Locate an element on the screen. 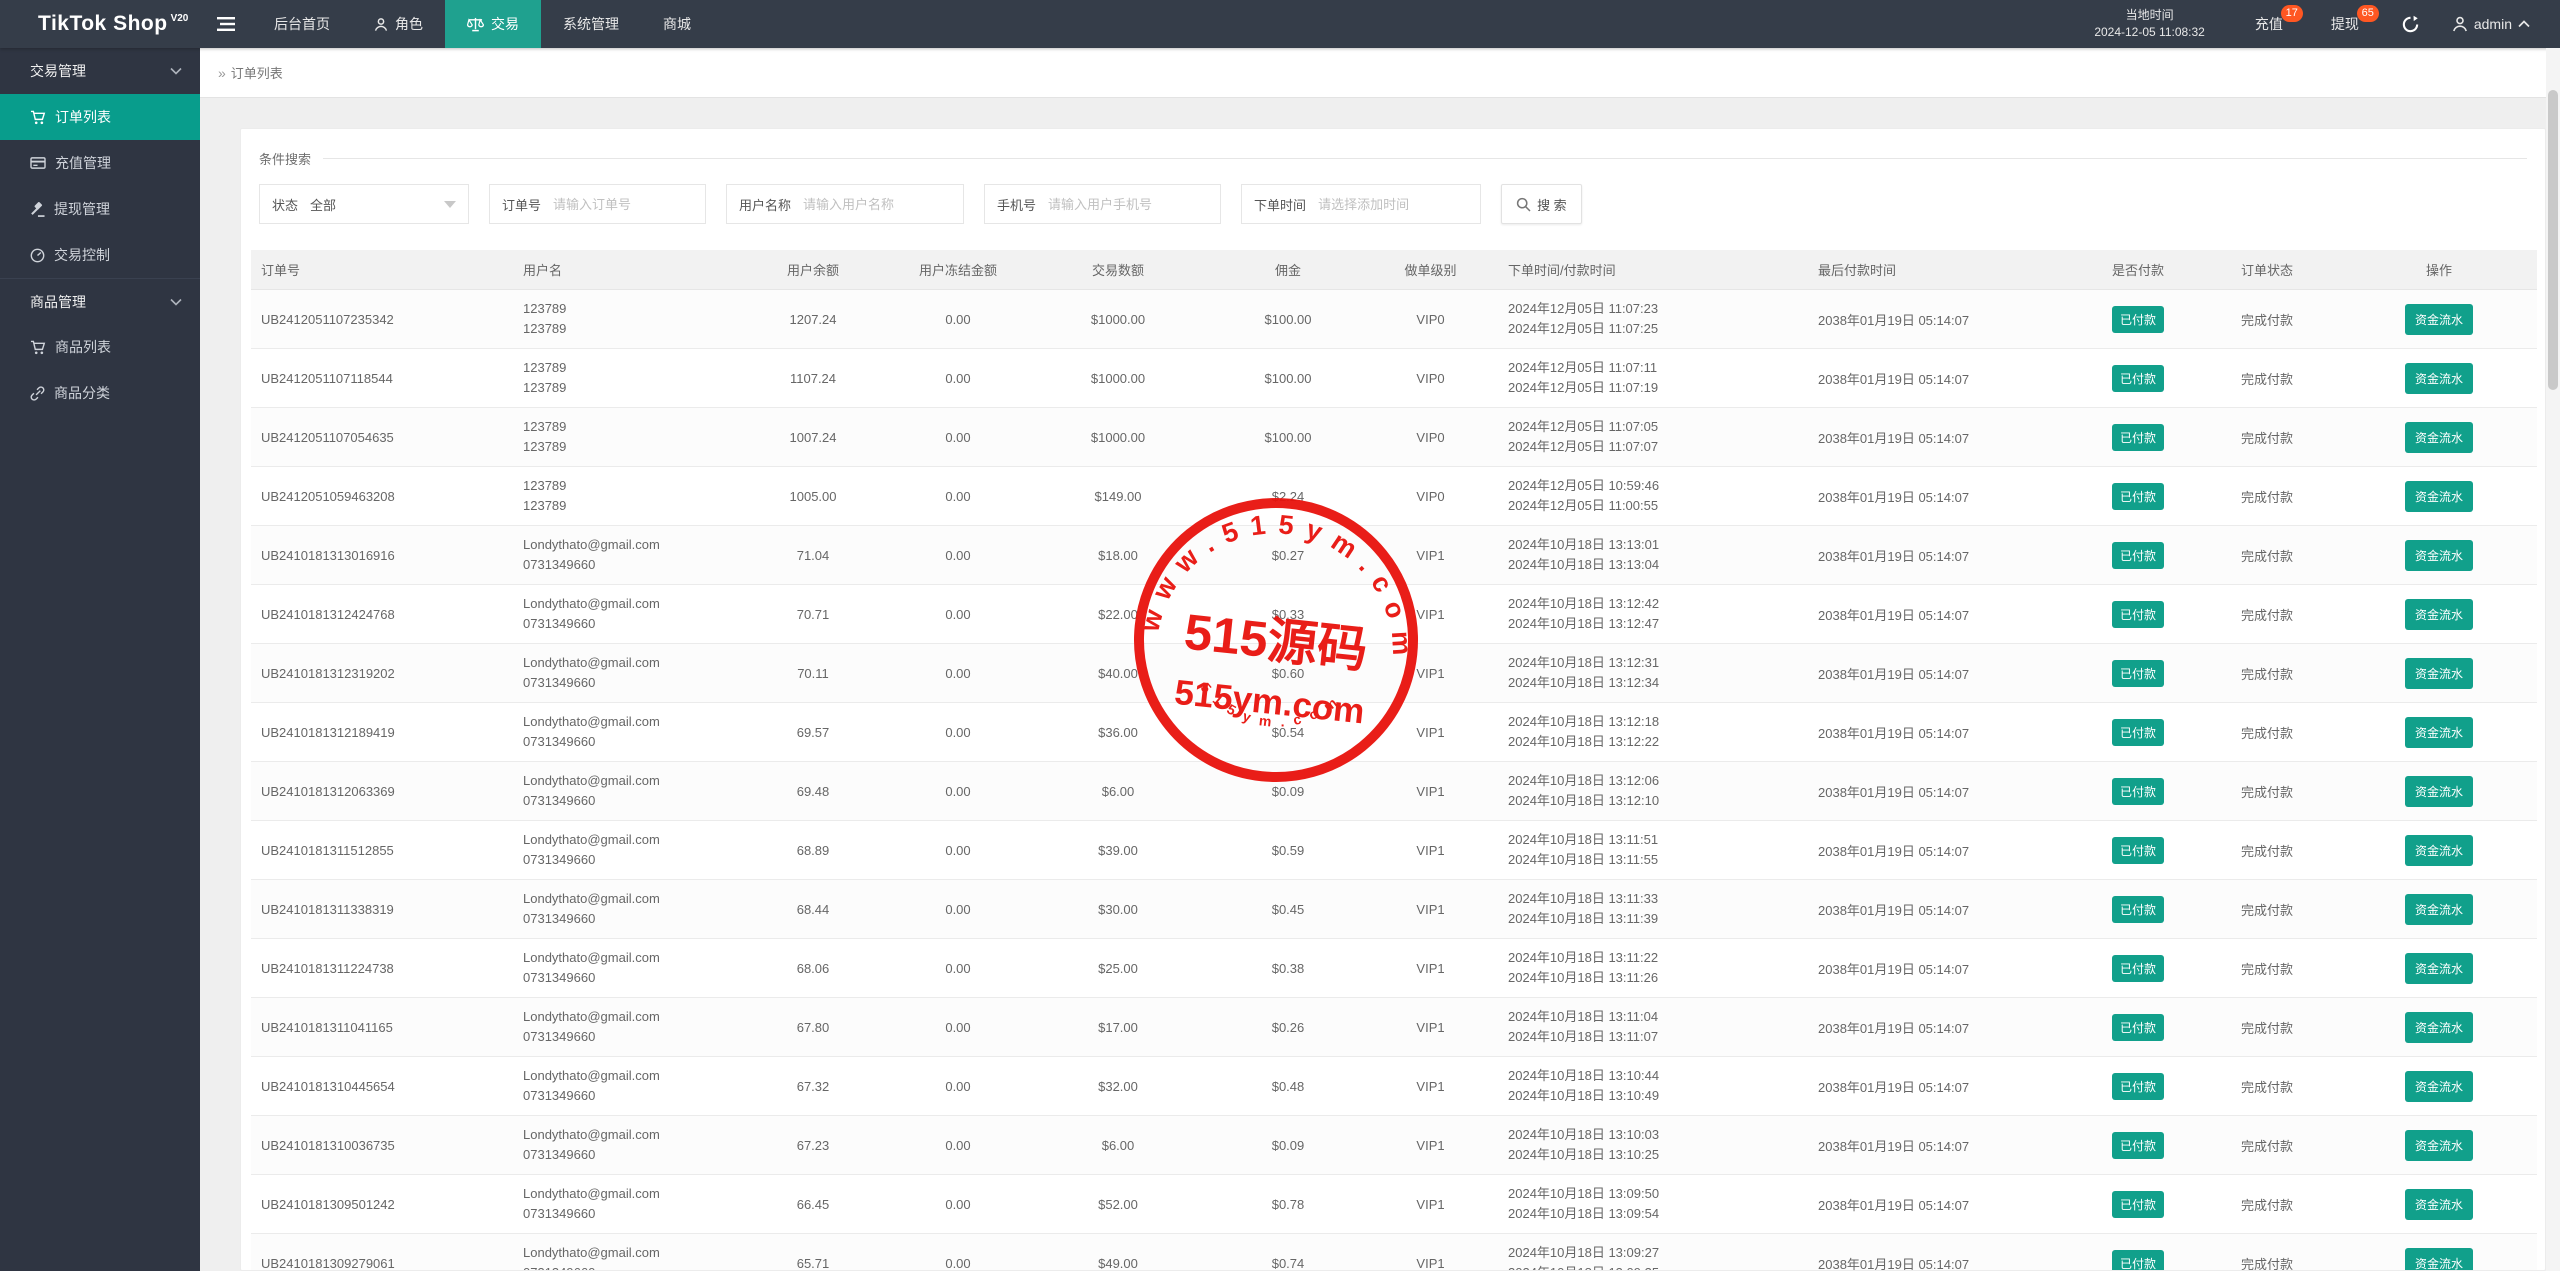 The width and height of the screenshot is (2560, 1271). phone-filter: 手机号 is located at coordinates (1103, 204).